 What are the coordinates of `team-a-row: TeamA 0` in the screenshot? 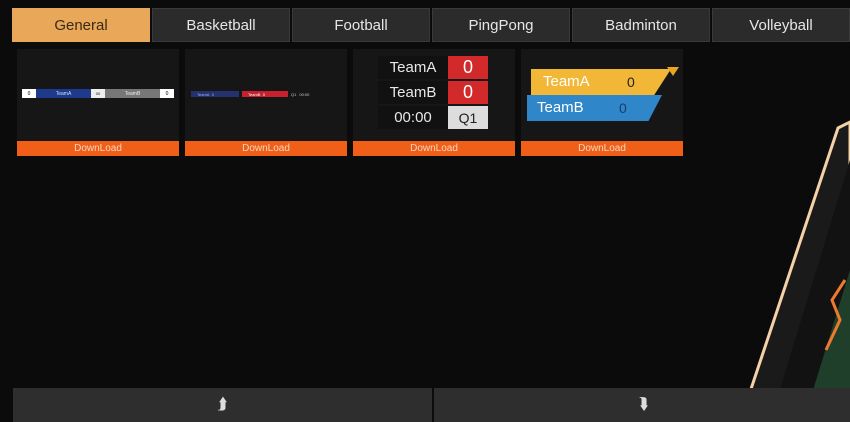 It's located at (433, 67).